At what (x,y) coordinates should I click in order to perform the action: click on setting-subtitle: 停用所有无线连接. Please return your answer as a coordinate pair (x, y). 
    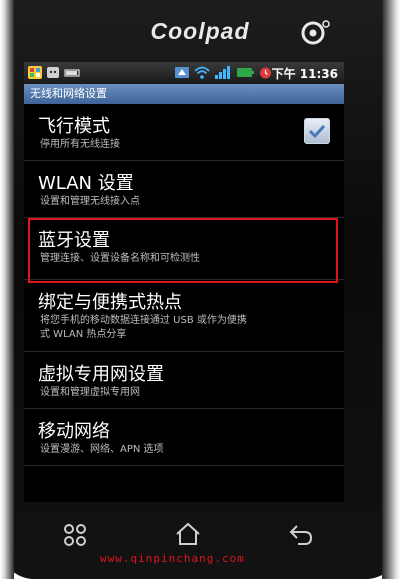
    Looking at the image, I should click on (80, 144).